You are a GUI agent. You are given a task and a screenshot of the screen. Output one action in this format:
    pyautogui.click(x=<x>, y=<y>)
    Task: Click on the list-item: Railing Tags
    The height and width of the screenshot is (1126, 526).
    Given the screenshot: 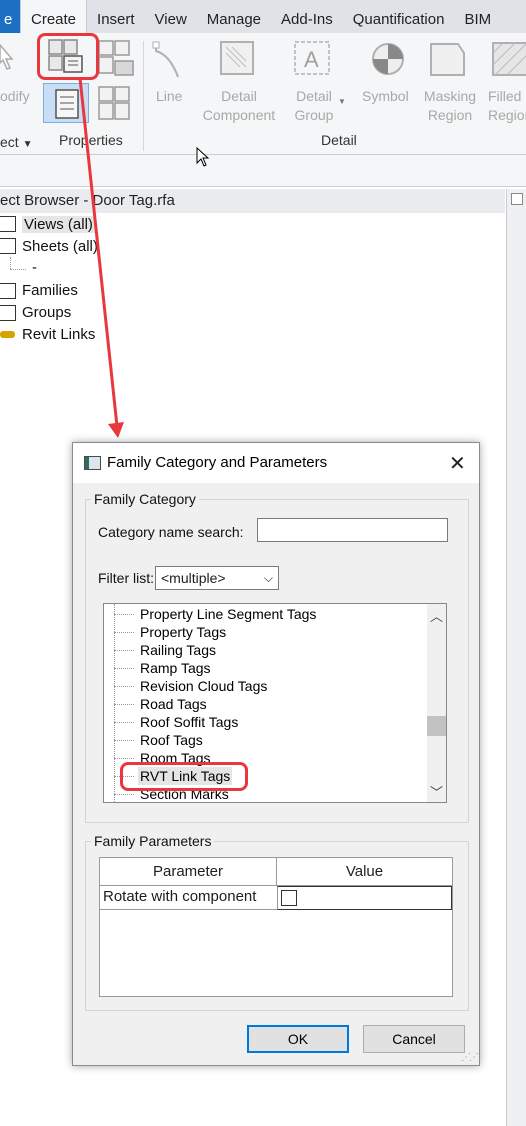 What is the action you would take?
    pyautogui.click(x=178, y=650)
    